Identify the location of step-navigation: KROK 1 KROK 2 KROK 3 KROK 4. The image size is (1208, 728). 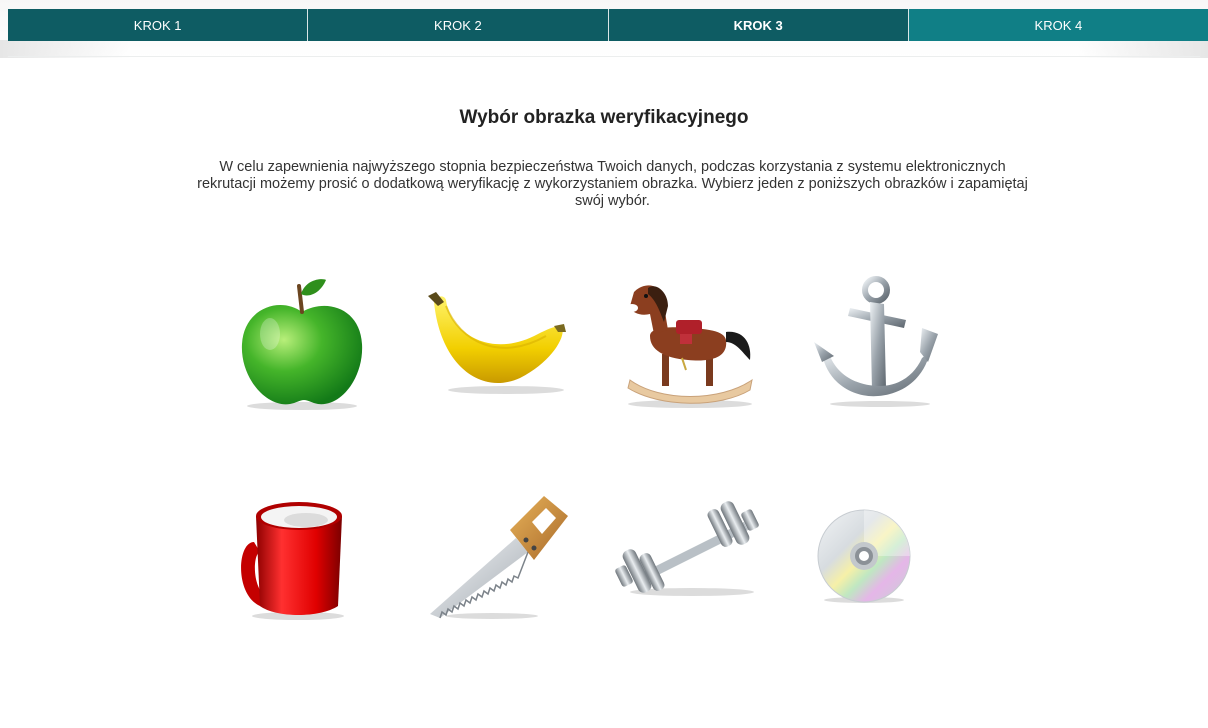
(608, 25).